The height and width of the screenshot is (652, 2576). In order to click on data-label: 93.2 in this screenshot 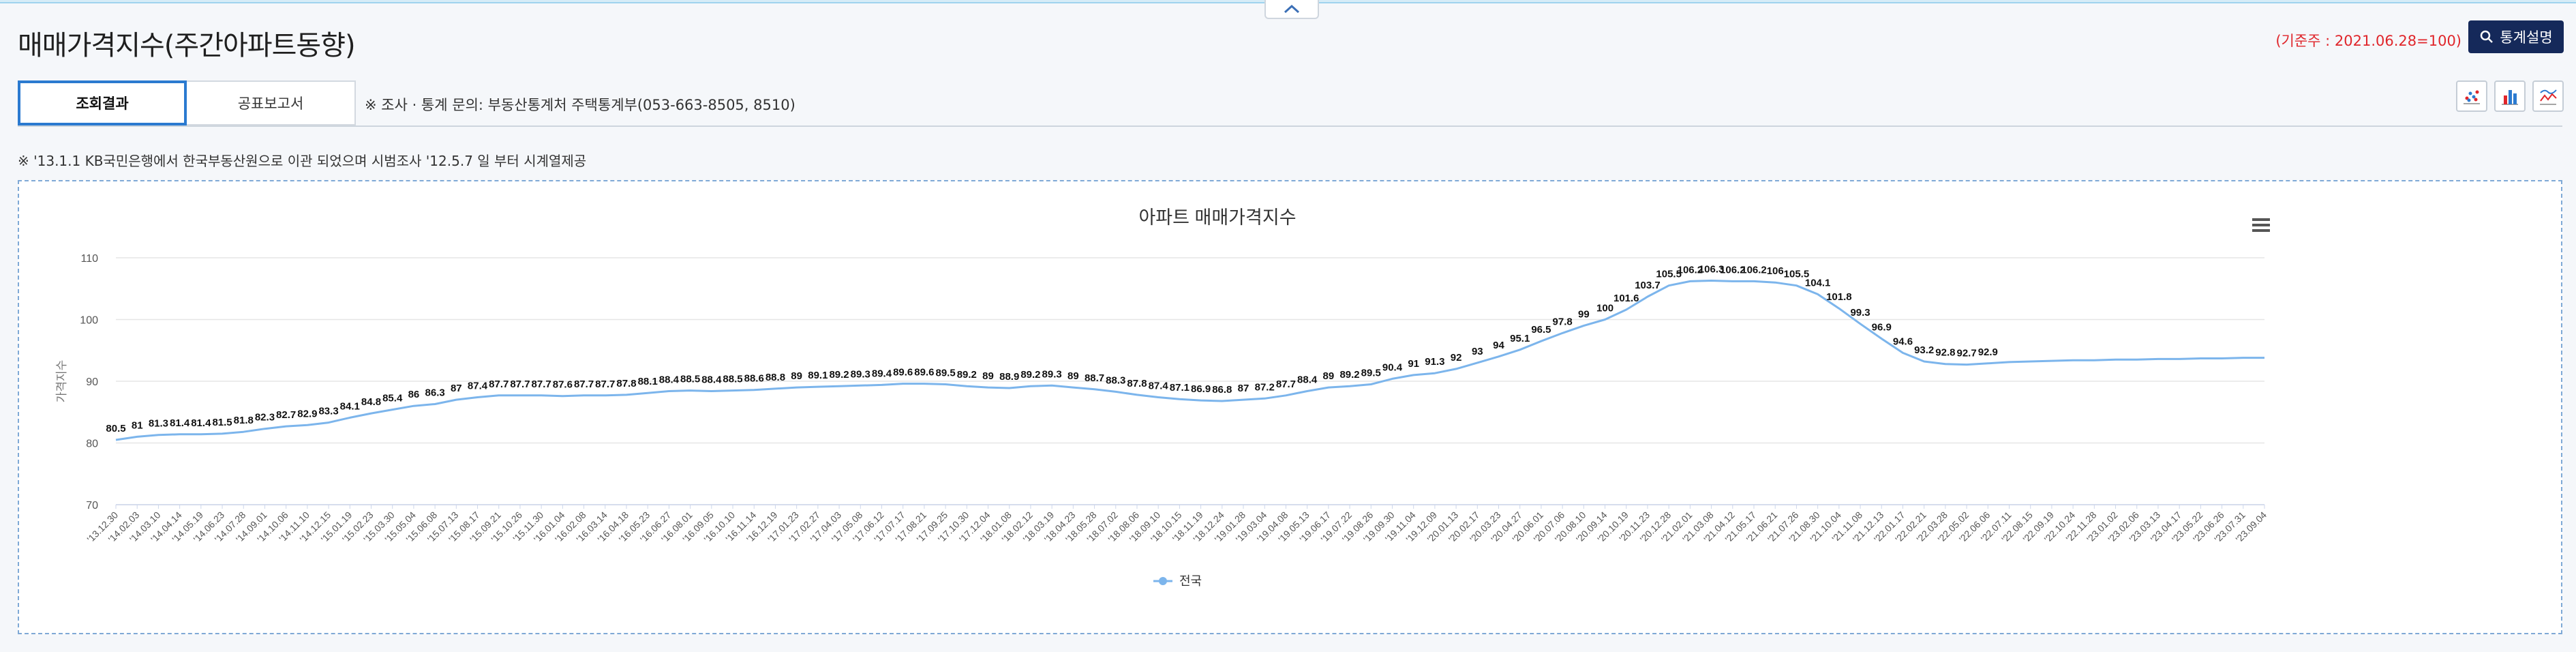, I will do `click(1924, 350)`.